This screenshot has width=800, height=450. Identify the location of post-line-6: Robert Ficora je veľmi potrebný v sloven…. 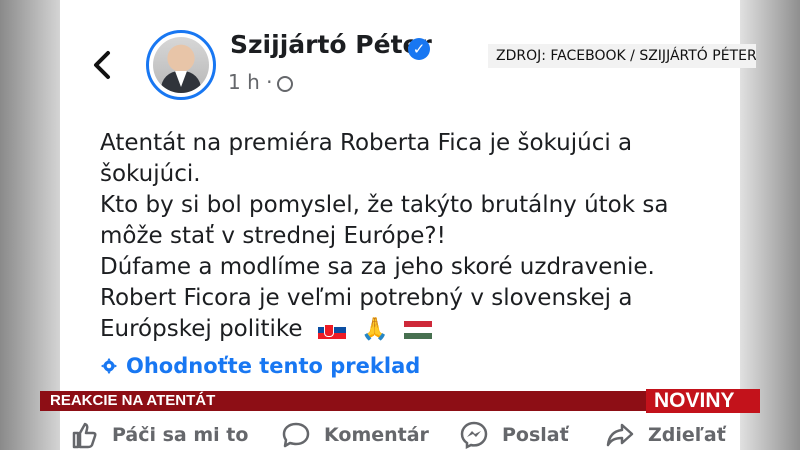
(366, 298).